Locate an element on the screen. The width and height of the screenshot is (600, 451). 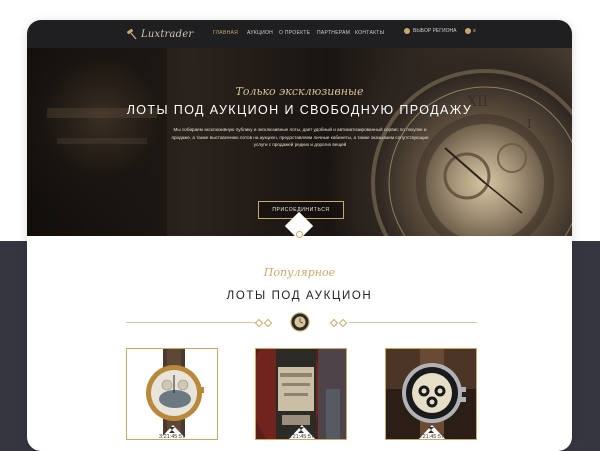
ring-icon is located at coordinates (299, 234).